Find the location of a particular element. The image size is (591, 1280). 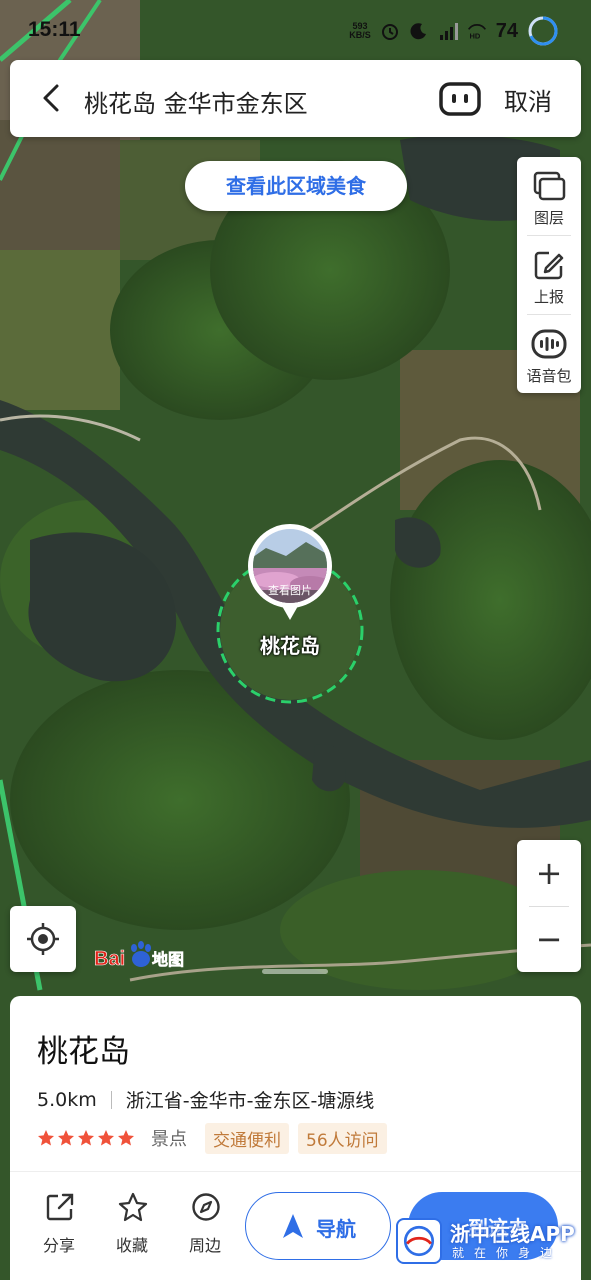

locate-me-button is located at coordinates (43, 939).